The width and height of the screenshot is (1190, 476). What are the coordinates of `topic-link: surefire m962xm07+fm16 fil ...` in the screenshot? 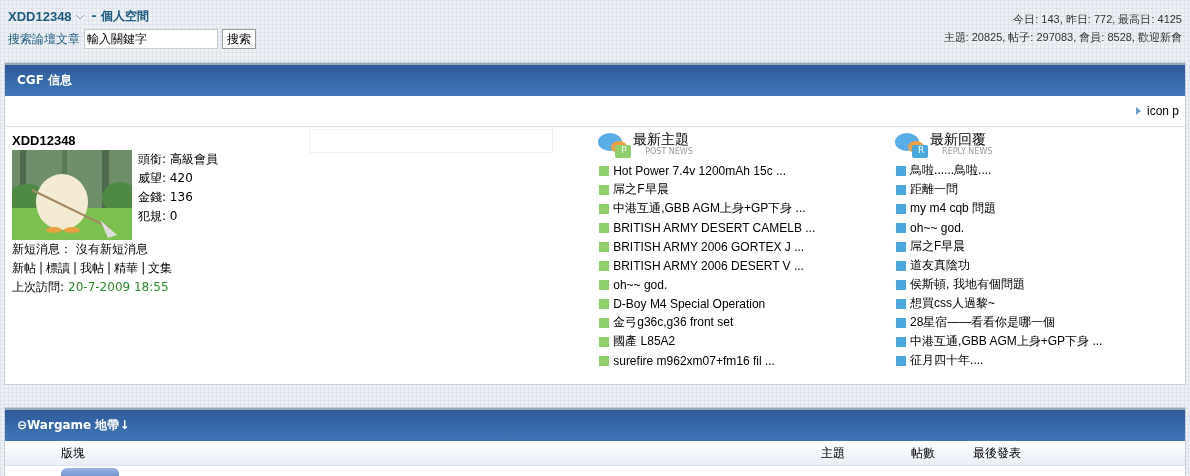 It's located at (694, 360).